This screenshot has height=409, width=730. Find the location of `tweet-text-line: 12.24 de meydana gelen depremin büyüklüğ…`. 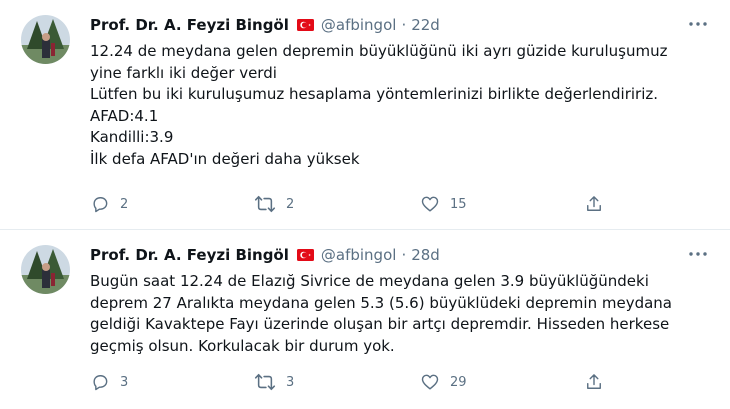

tweet-text-line: 12.24 de meydana gelen depremin büyüklüğ… is located at coordinates (379, 51).